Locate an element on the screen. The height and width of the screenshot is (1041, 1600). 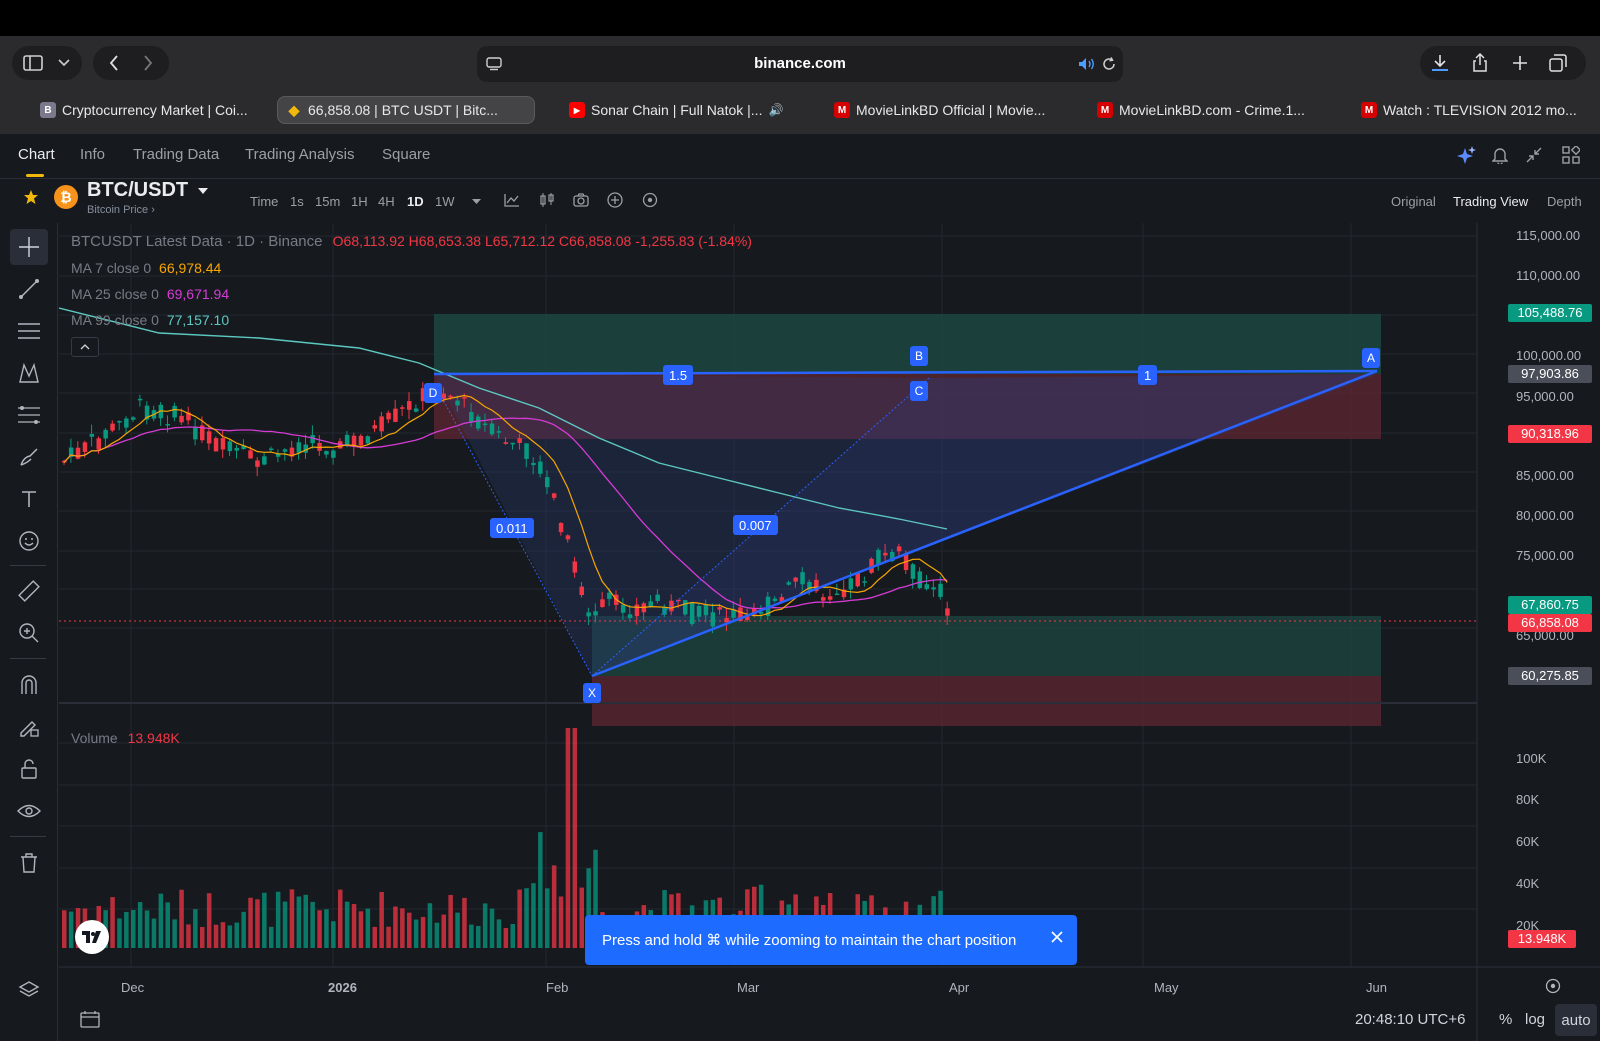
interval-1s: 1s is located at coordinates (297, 201).